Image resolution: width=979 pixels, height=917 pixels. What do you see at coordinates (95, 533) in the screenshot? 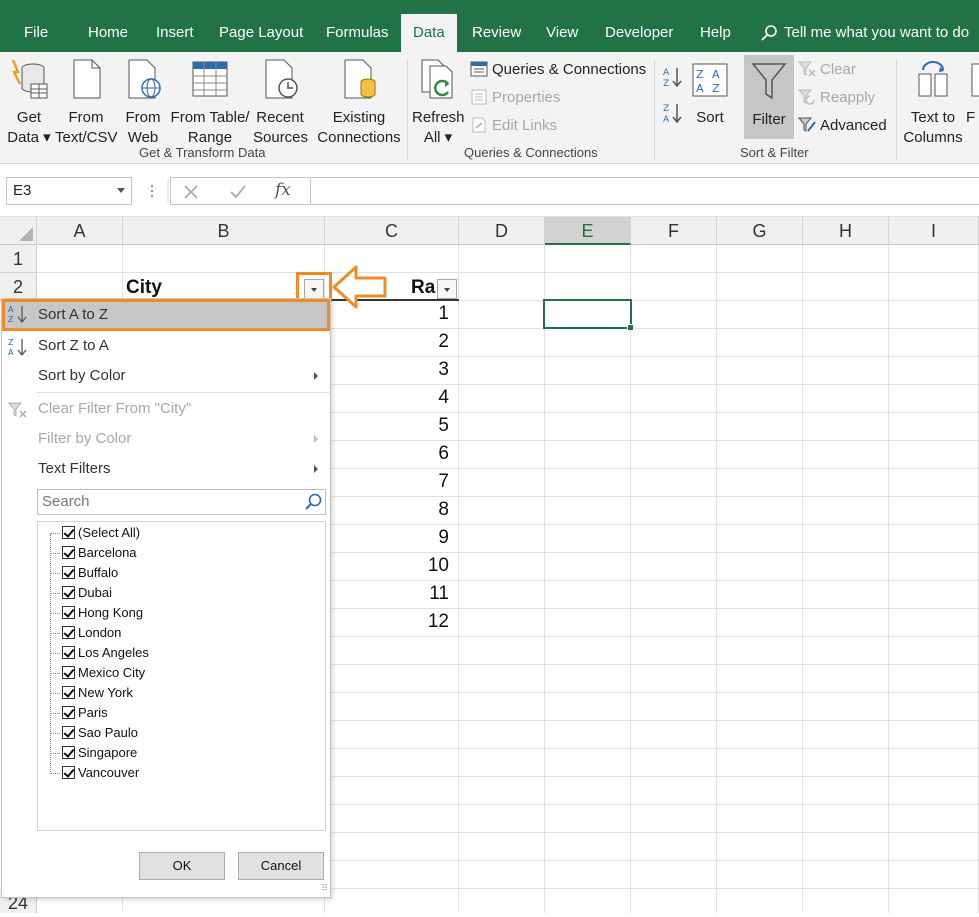
I see `list-item-select-all: (Select All)` at bounding box center [95, 533].